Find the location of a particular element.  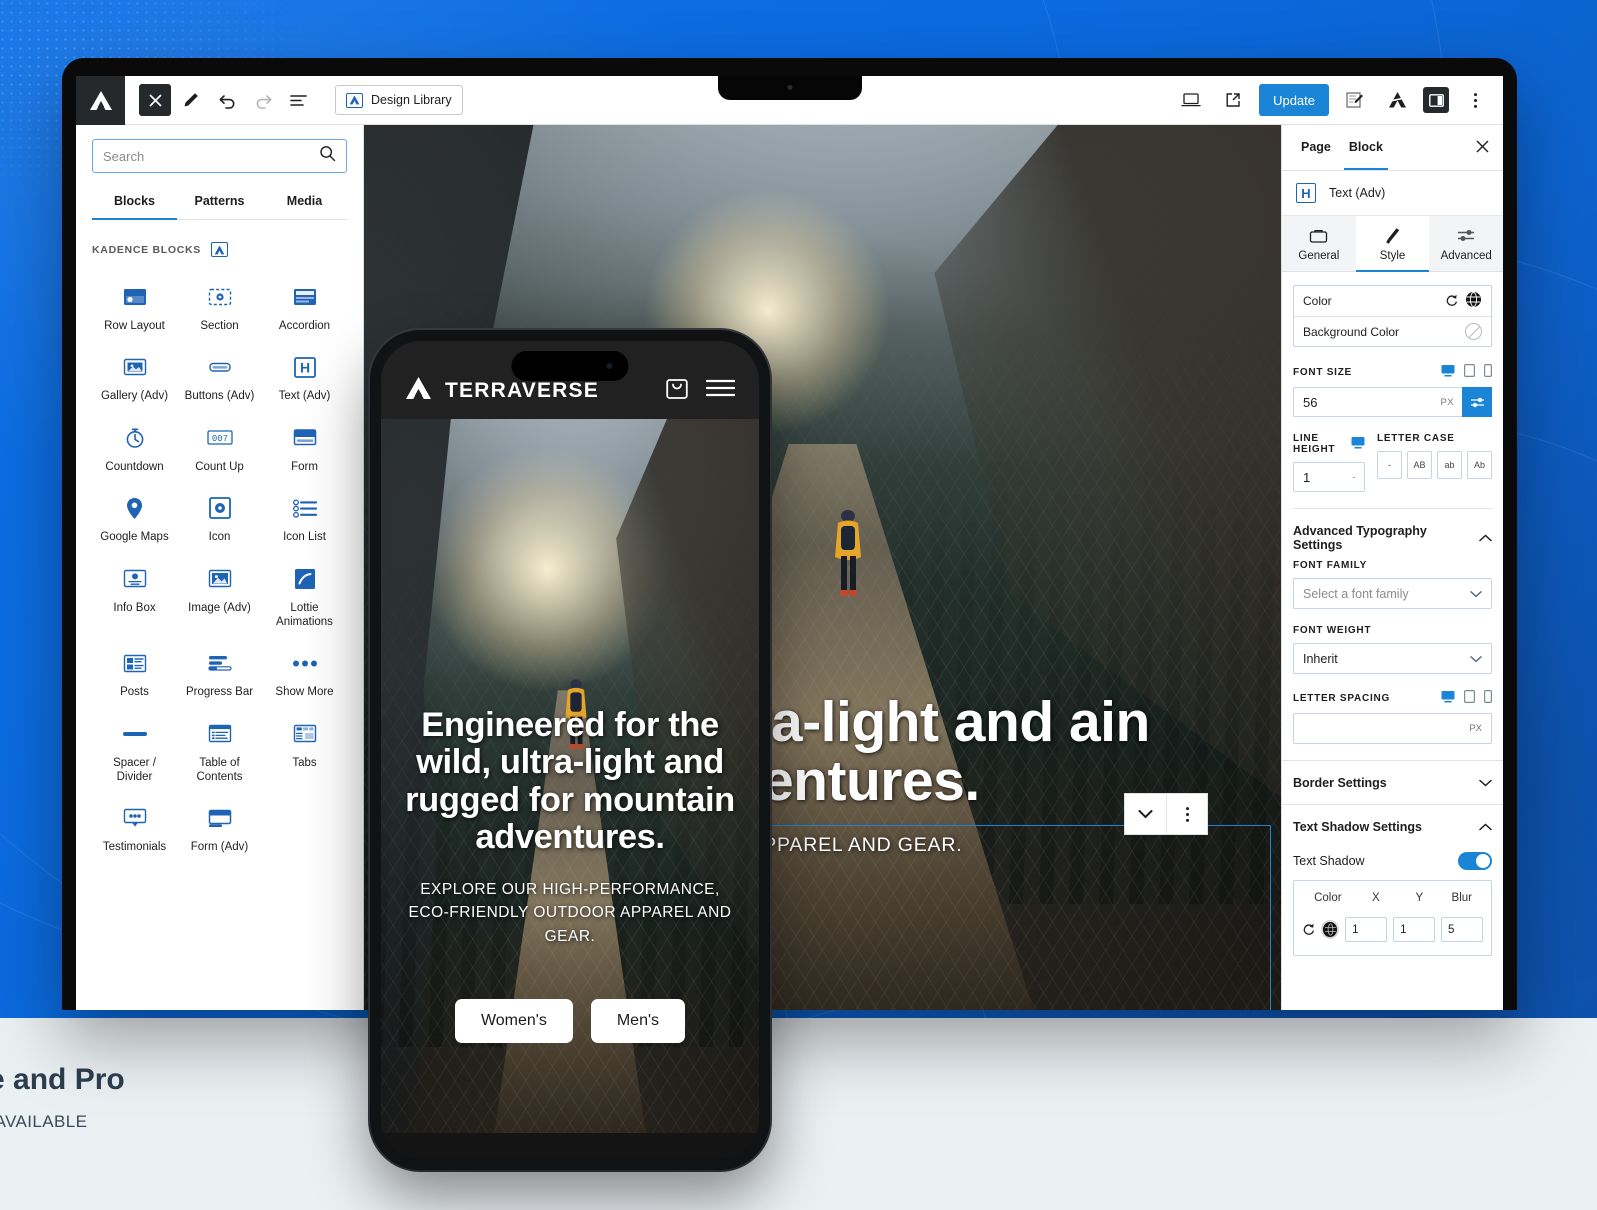

block-item-form-adv: Form (Adv) is located at coordinates (219, 827).